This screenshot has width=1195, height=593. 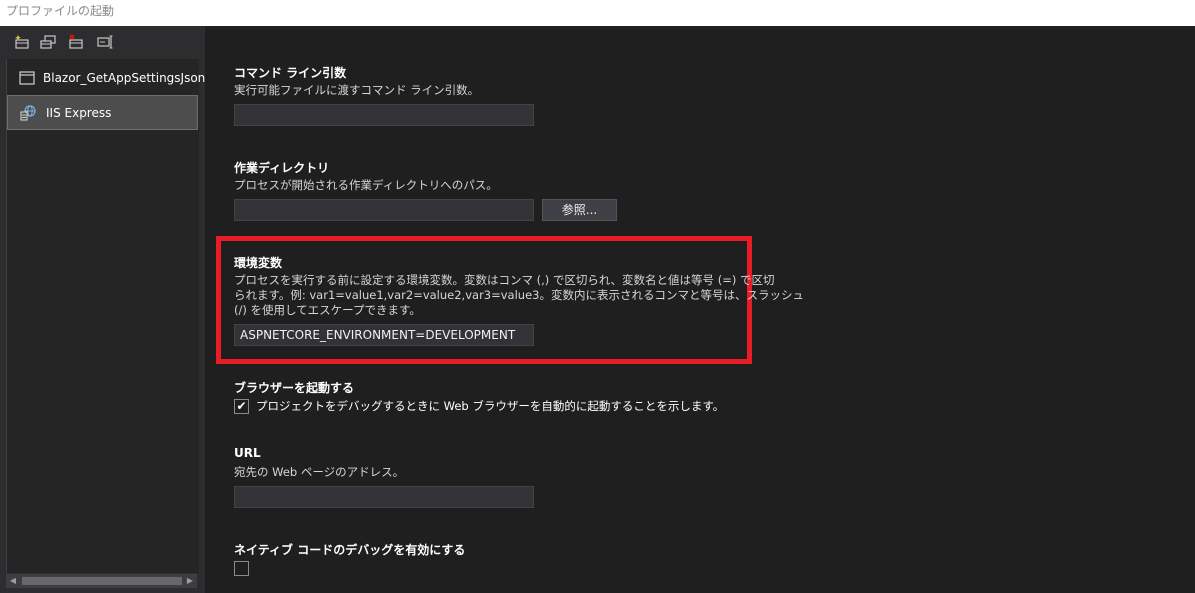 I want to click on checkmark-icon: ✔, so click(x=241, y=406).